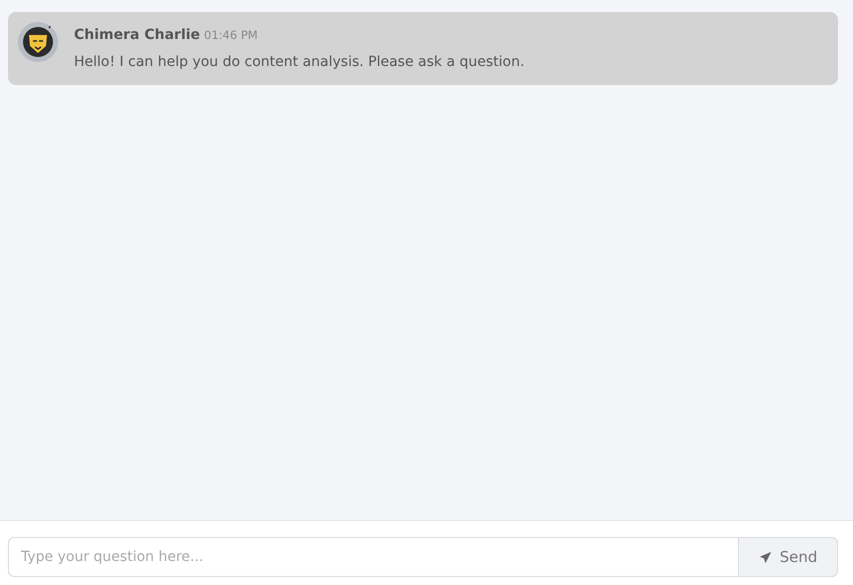 This screenshot has height=585, width=853. I want to click on sender-name: Chimera Charlie, so click(137, 35).